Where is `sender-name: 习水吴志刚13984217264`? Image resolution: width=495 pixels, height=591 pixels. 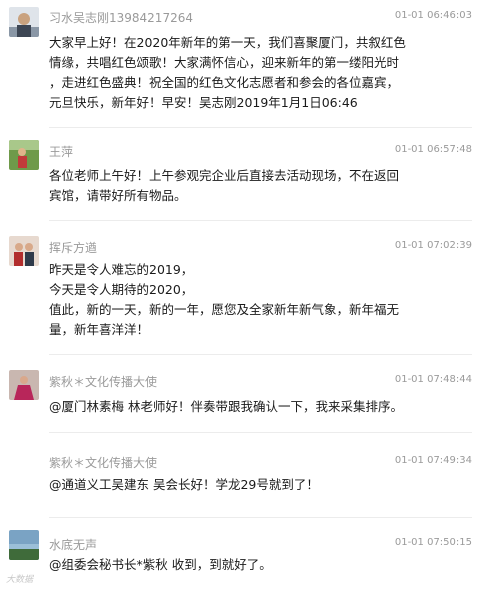 sender-name: 习水吴志刚13984217264 is located at coordinates (121, 17).